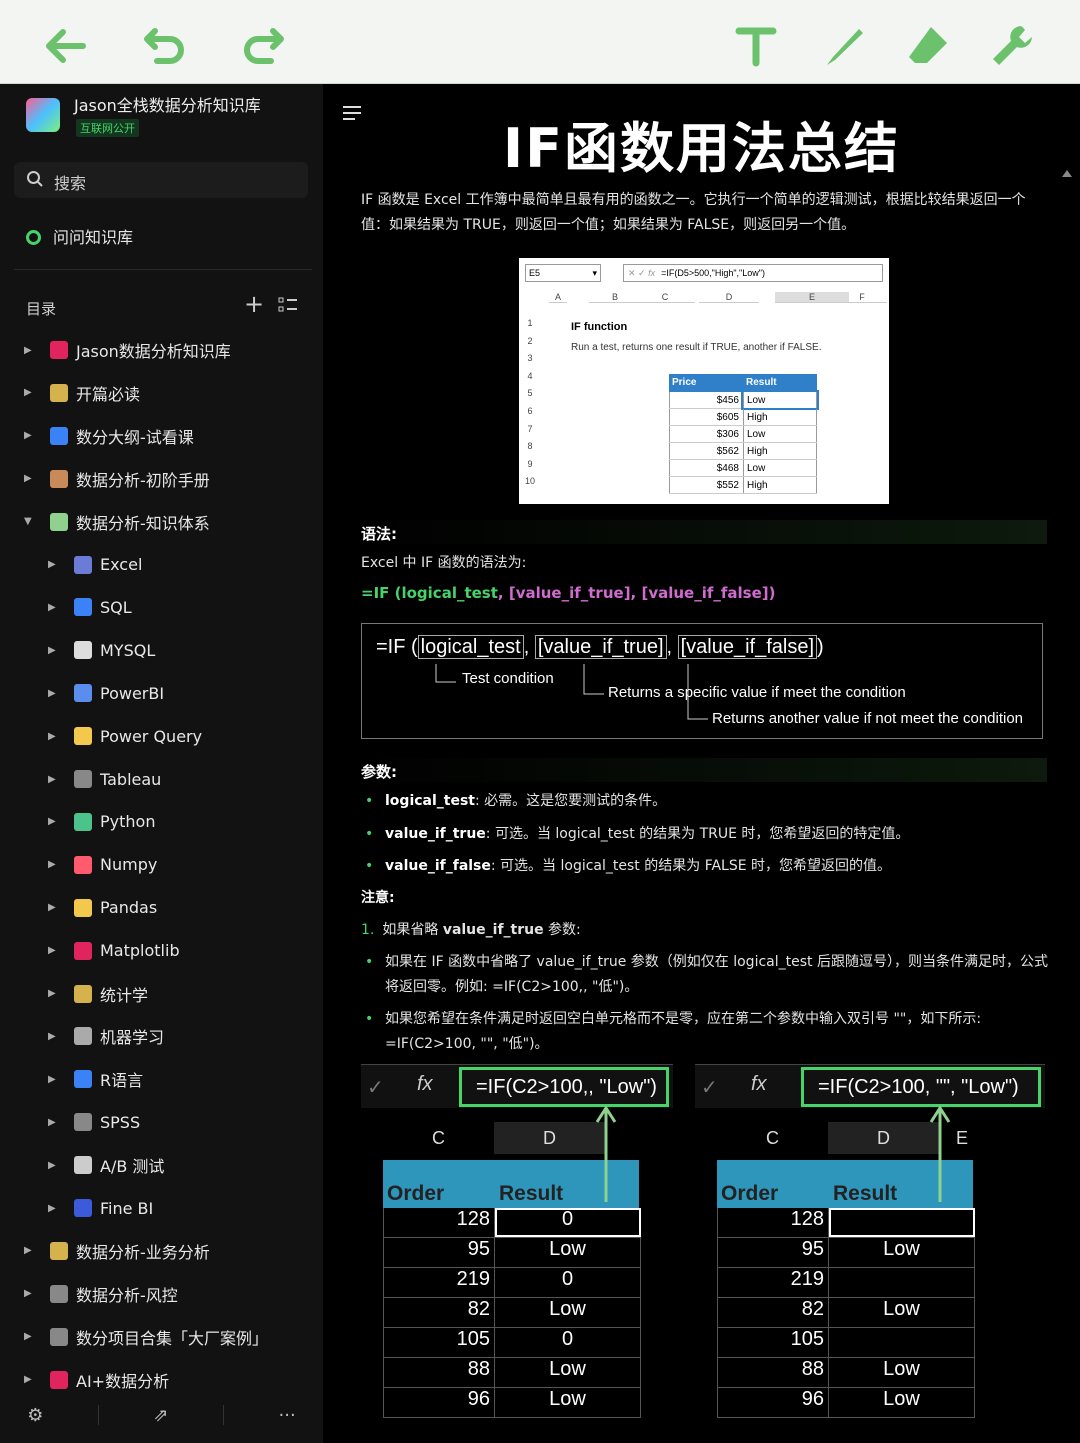 The image size is (1080, 1443). What do you see at coordinates (132, 1038) in the screenshot?
I see `sidebar-item-label: 机器学习` at bounding box center [132, 1038].